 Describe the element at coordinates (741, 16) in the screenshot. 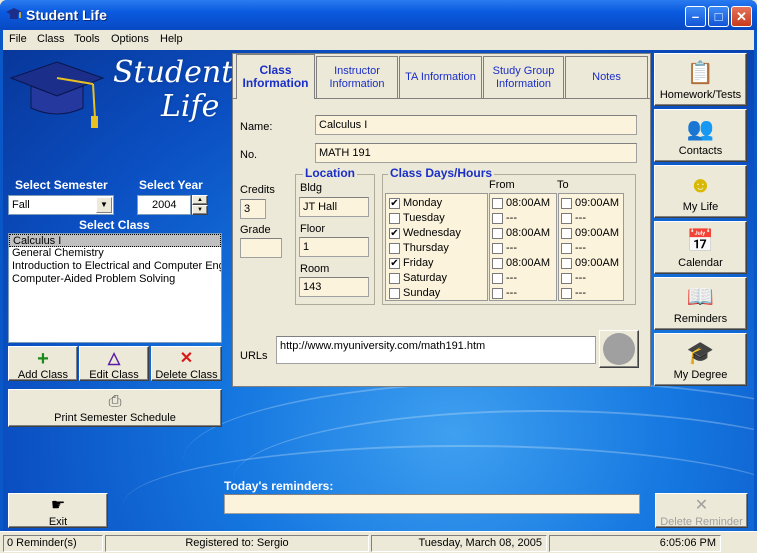

I see `close-button: ✕` at that location.